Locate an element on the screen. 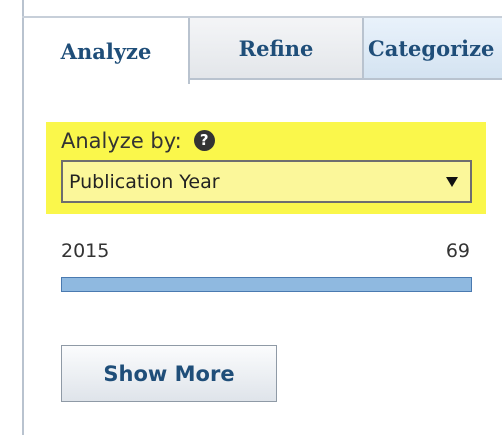 The height and width of the screenshot is (435, 502). tab-analyze: Analyze is located at coordinates (107, 51).